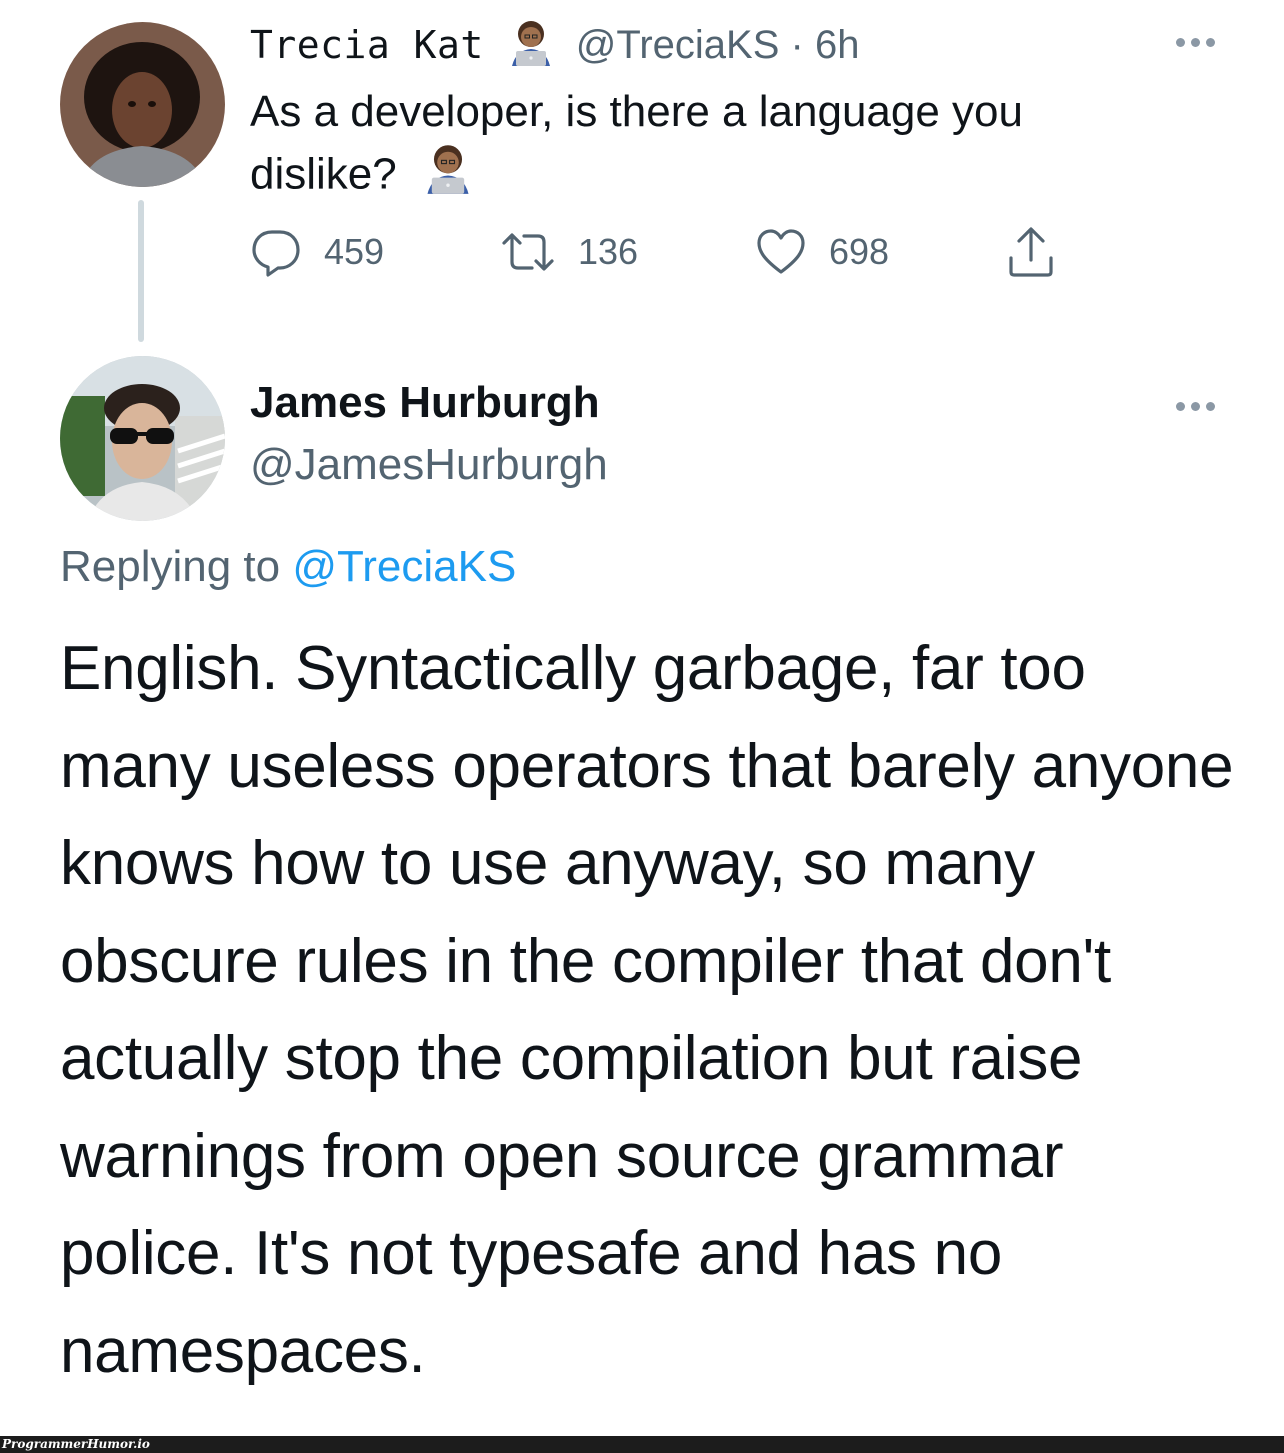  I want to click on tweet1-more-options-icon, so click(1195, 42).